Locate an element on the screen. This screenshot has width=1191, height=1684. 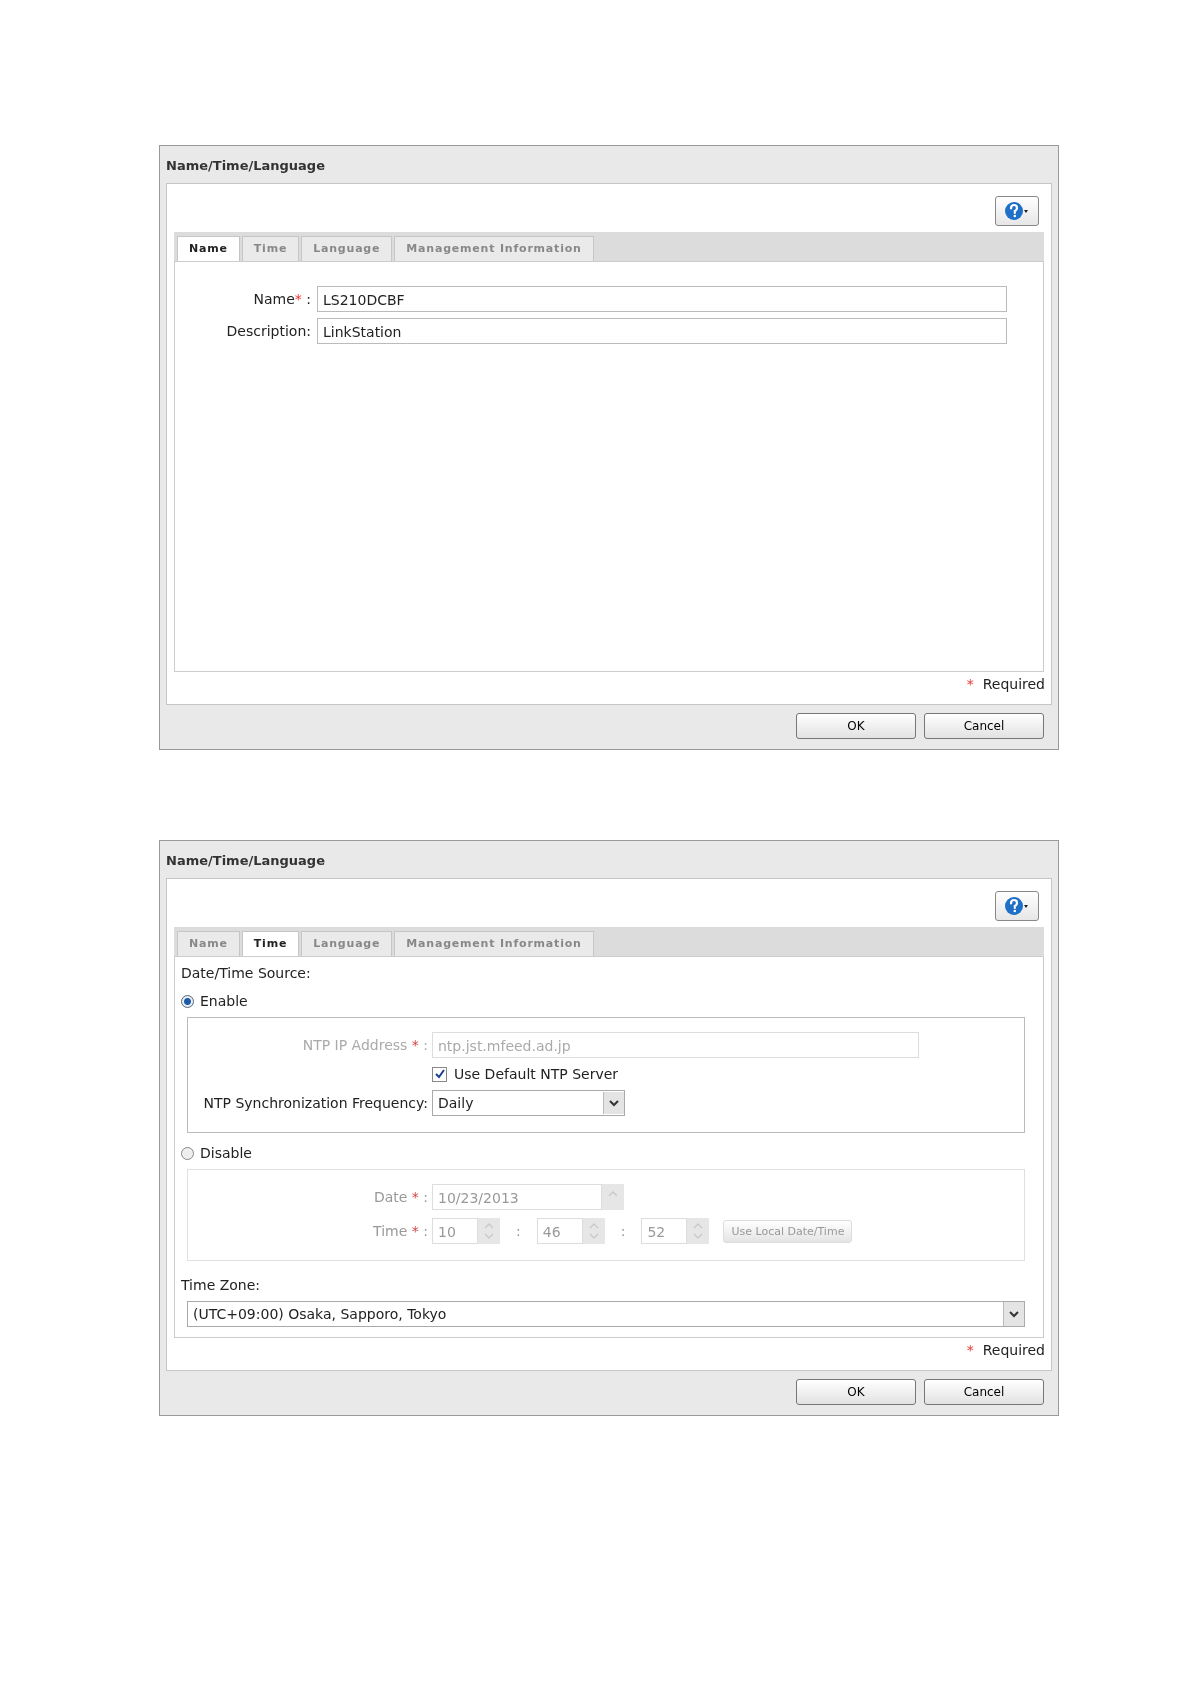
input-field: LS210DCBF is located at coordinates (662, 299).